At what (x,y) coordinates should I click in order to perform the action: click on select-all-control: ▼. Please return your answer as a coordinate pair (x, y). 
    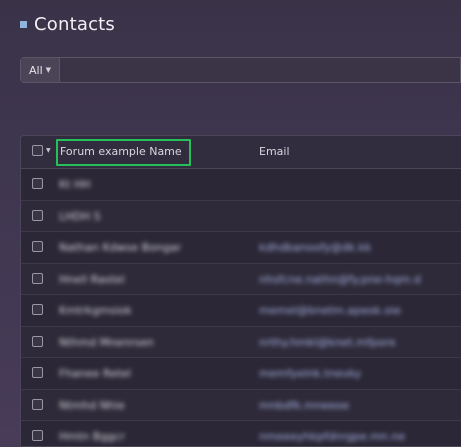
    Looking at the image, I should click on (41, 150).